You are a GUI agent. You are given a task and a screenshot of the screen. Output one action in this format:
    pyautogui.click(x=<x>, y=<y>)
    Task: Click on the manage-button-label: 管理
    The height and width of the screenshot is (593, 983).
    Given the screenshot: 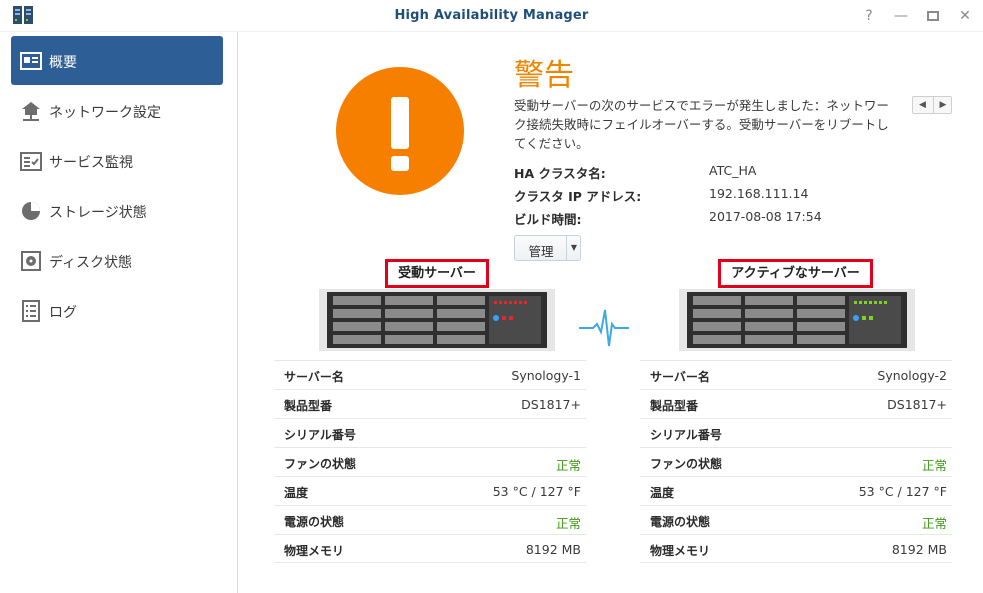 What is the action you would take?
    pyautogui.click(x=541, y=251)
    